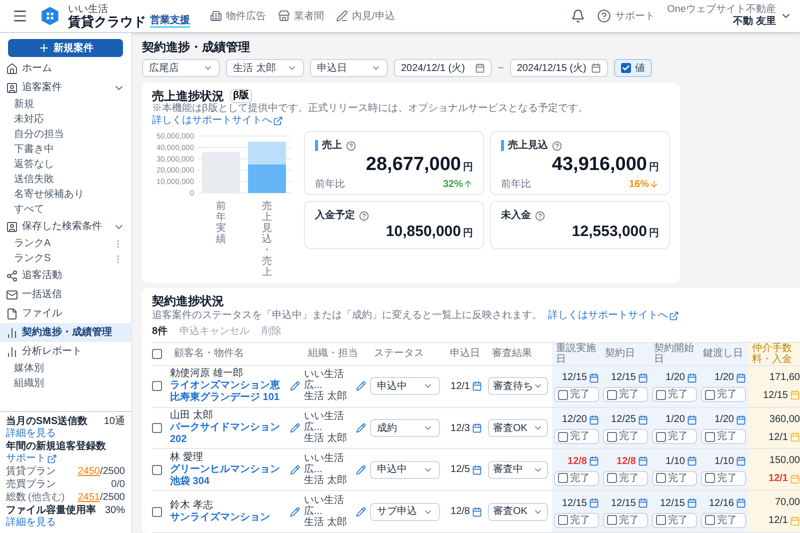 The width and height of the screenshot is (800, 533). What do you see at coordinates (65, 275) in the screenshot?
I see `sidebar-item: 追客活動` at bounding box center [65, 275].